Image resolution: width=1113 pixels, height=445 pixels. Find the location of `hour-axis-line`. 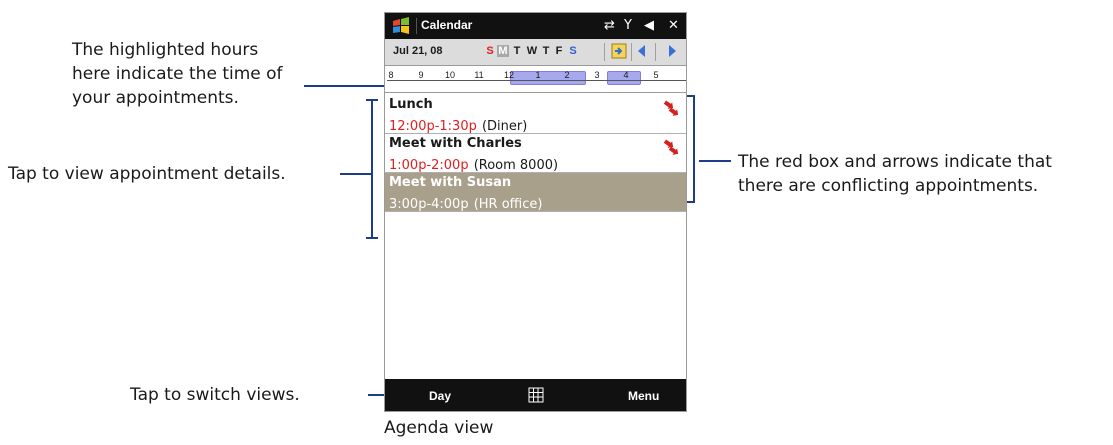

hour-axis-line is located at coordinates (536, 80).